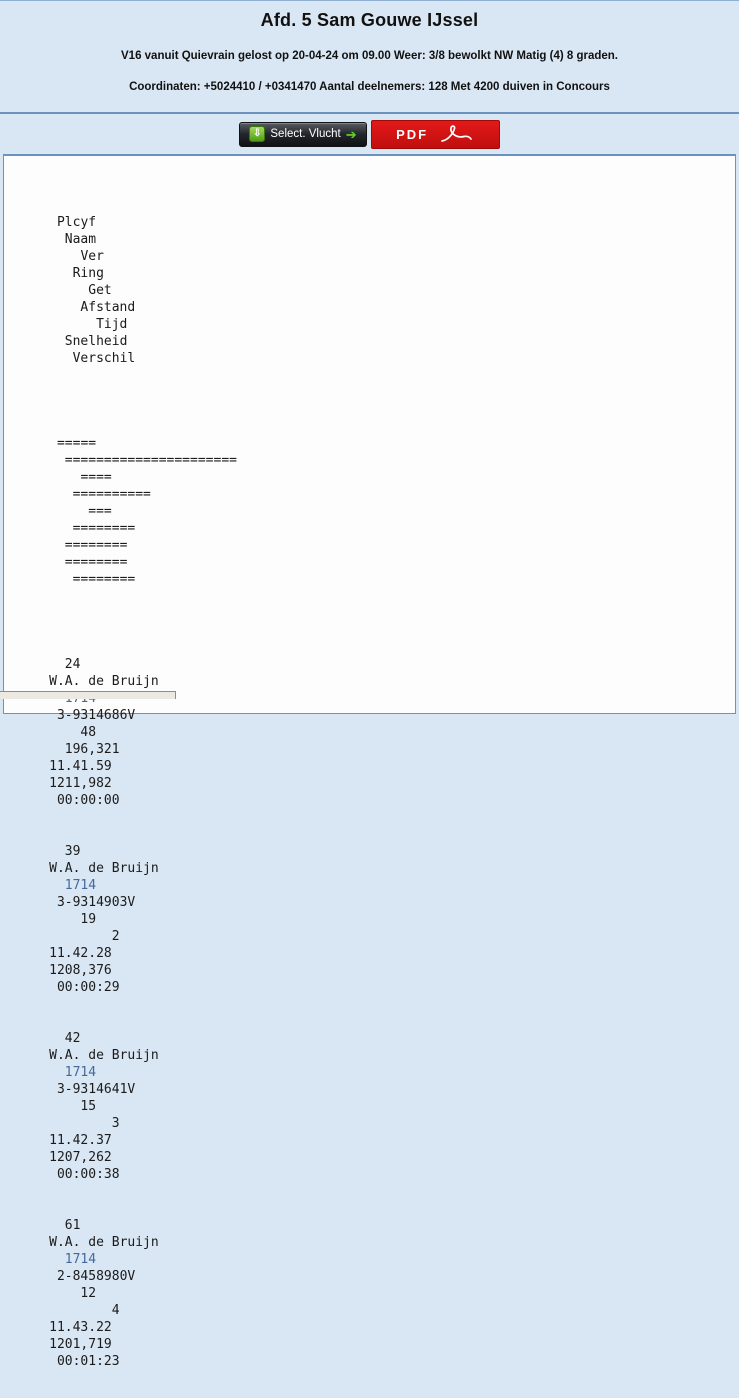 This screenshot has width=739, height=1398. Describe the element at coordinates (96, 902) in the screenshot. I see `cell-ring: 3-9314903V` at that location.